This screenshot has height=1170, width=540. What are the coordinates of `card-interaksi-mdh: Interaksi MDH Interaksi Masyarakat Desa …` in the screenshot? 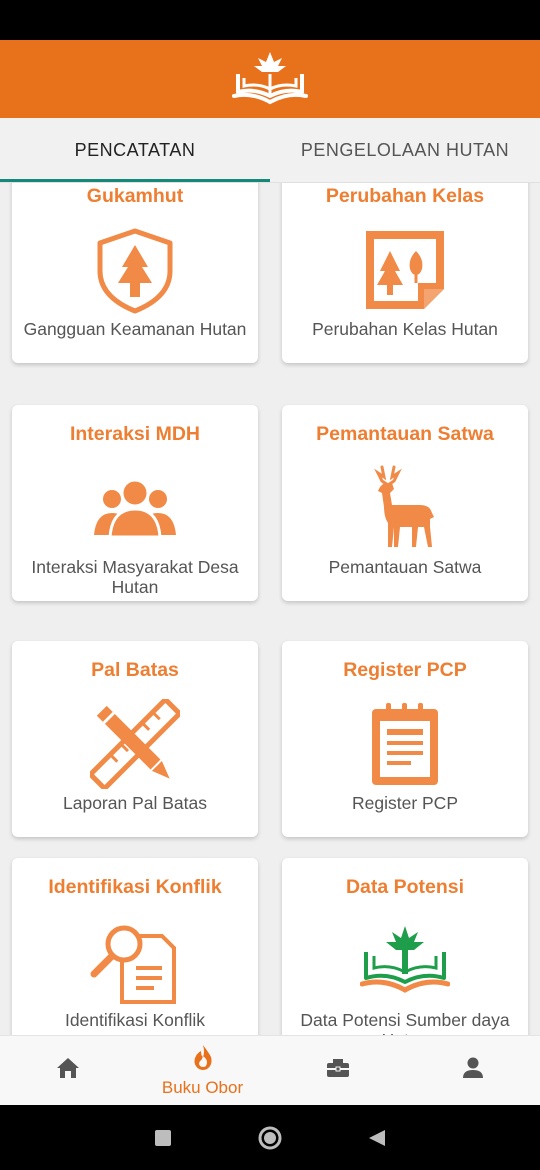 It's located at (135, 503).